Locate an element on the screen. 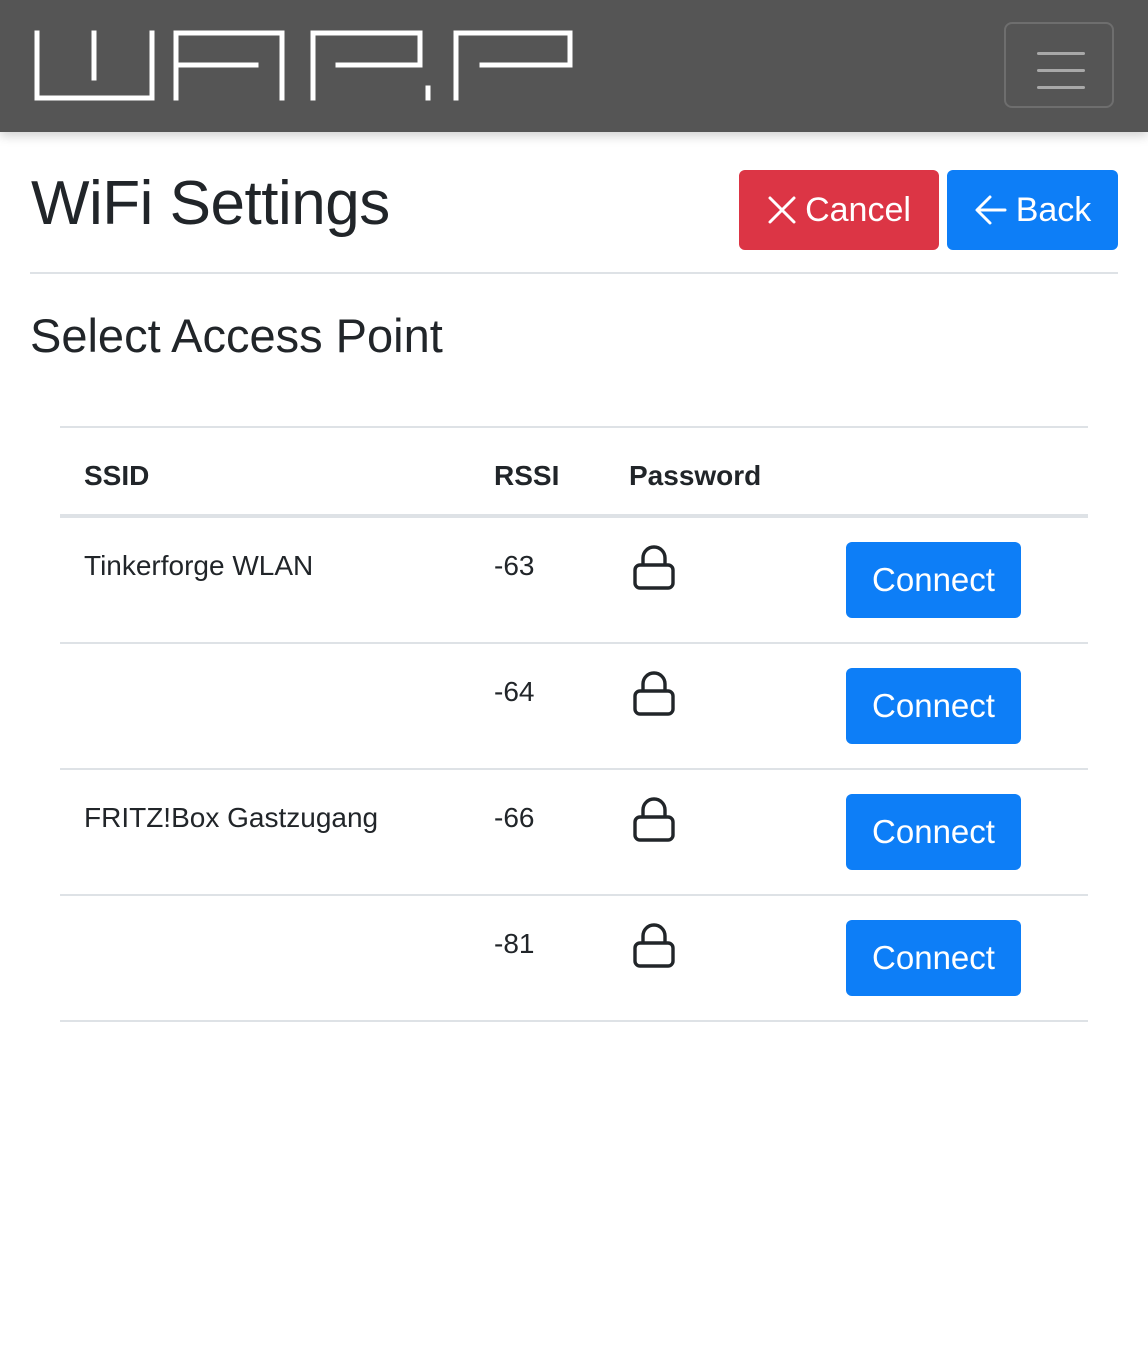 This screenshot has height=1358, width=1148. ssid-cell: FRITZ!Box Gastzugang is located at coordinates (231, 817).